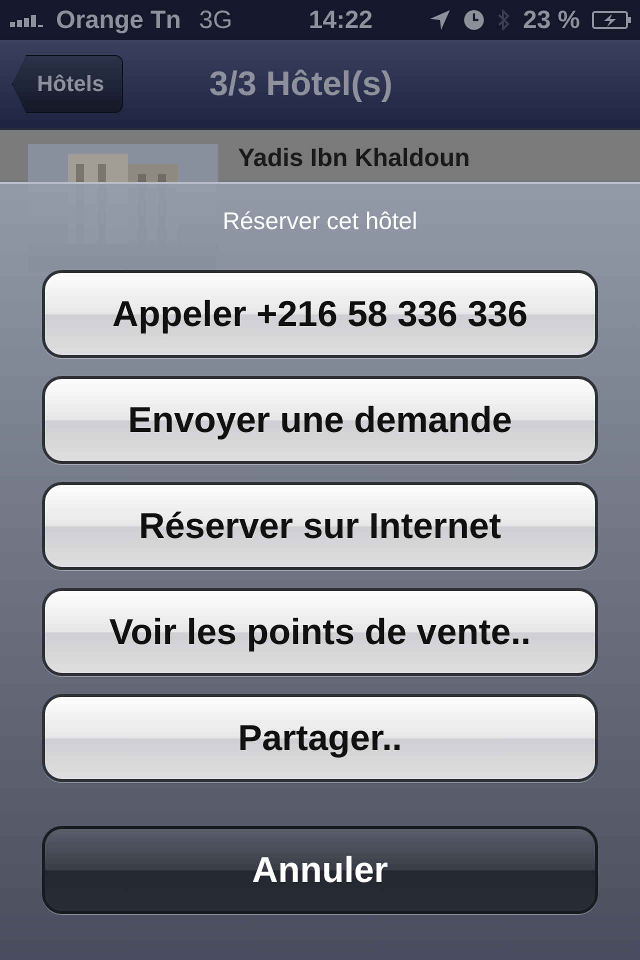 Image resolution: width=640 pixels, height=960 pixels. Describe the element at coordinates (340, 20) in the screenshot. I see `clock-time: 14:22` at that location.